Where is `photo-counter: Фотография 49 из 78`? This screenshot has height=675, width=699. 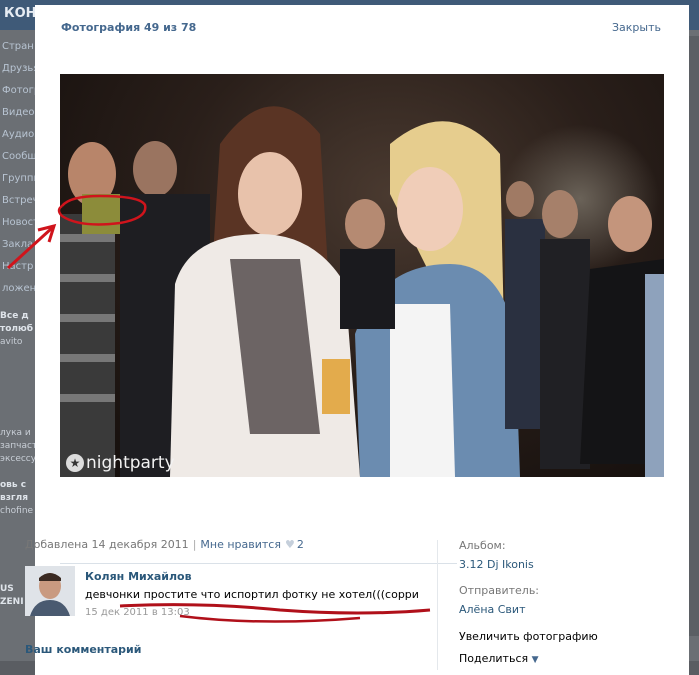
photo-counter: Фотография 49 из 78 is located at coordinates (129, 27).